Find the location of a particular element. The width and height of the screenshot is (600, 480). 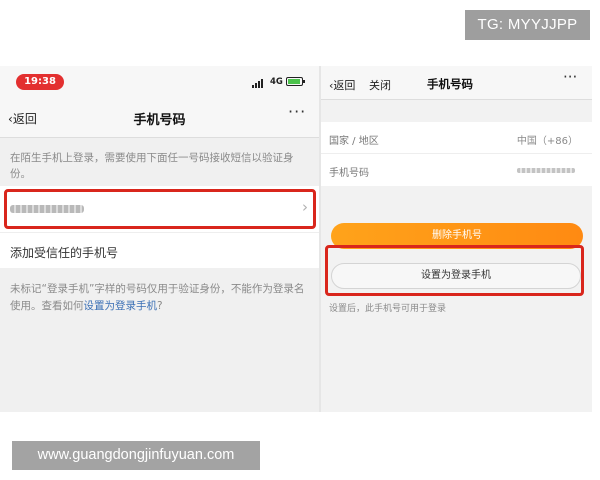

nav-bar: ‹返回 关闭 手机号码 ··· is located at coordinates (456, 83).